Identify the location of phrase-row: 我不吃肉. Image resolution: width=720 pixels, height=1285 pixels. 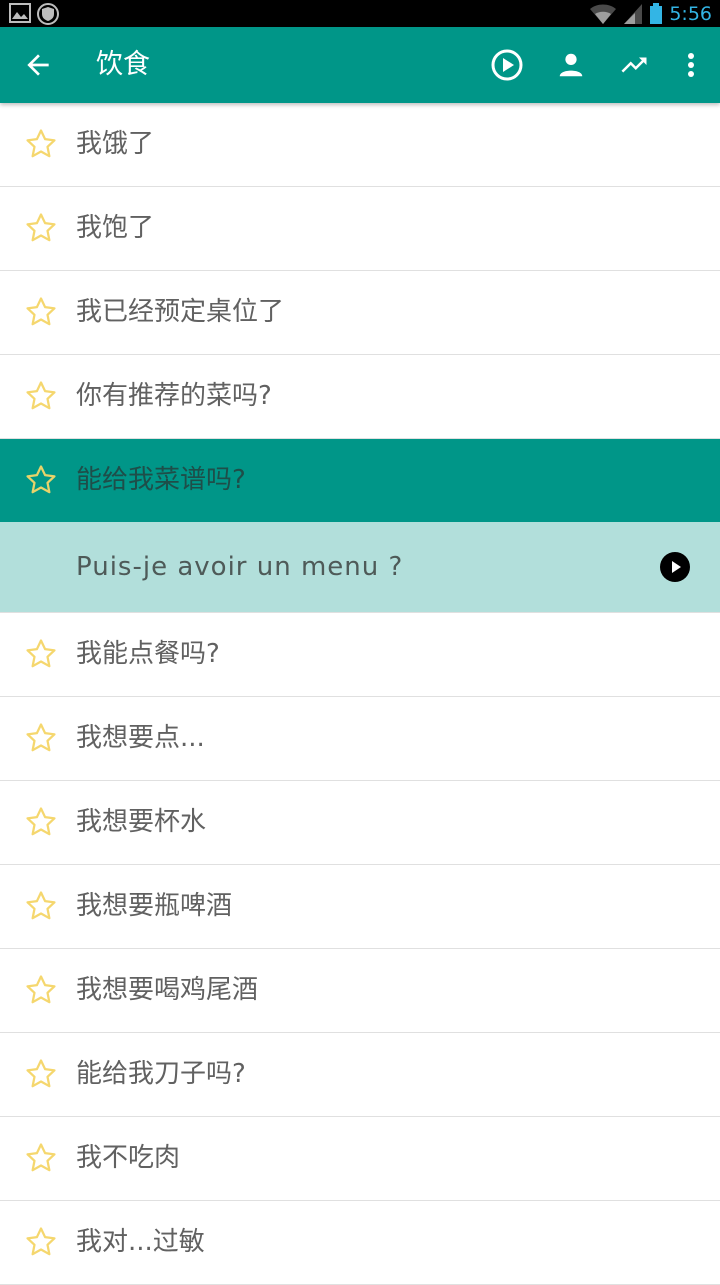
(360, 1159).